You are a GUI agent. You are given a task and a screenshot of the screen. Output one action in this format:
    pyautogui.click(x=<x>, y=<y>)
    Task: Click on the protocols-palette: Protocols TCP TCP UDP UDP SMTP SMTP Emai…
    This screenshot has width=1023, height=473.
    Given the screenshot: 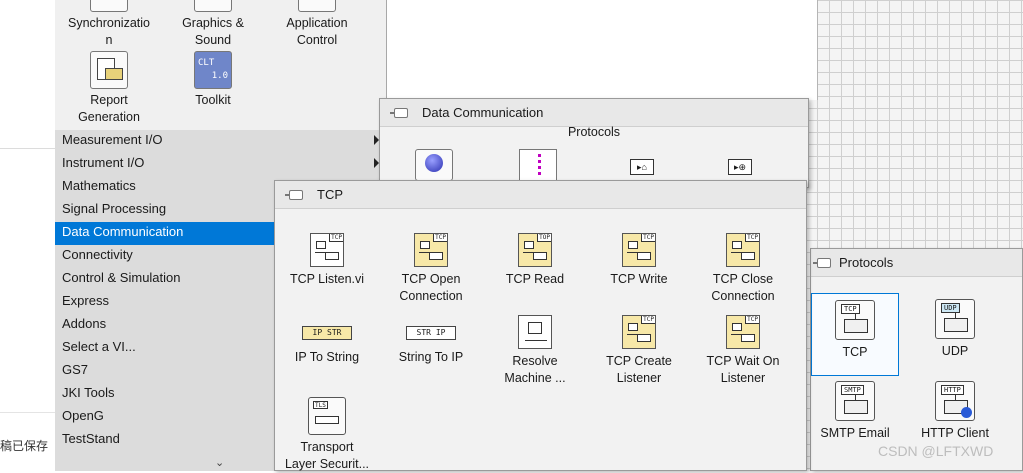 What is the action you would take?
    pyautogui.click(x=916, y=359)
    